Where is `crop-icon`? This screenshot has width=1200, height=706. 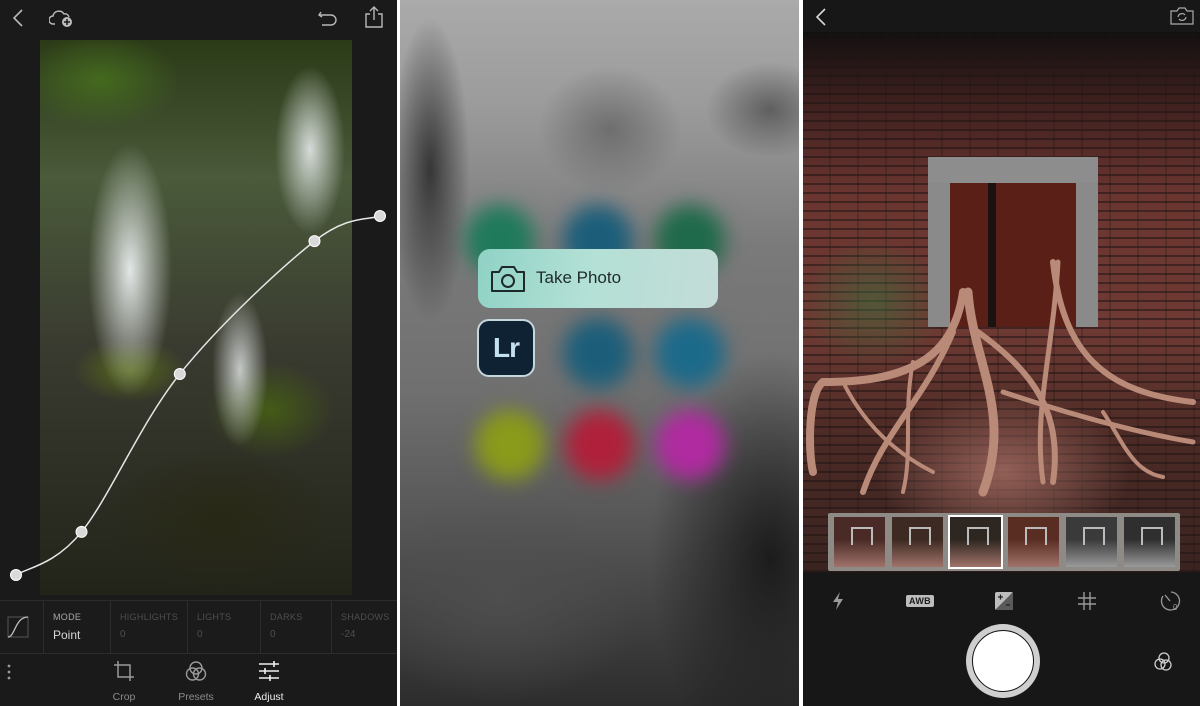
crop-icon is located at coordinates (124, 671).